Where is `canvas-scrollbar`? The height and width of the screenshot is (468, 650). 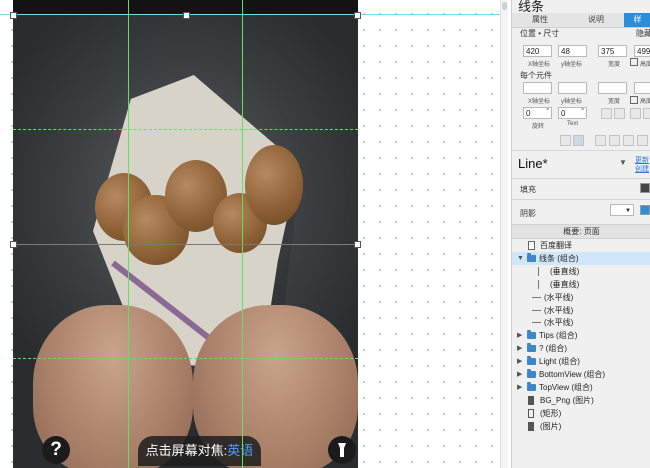
canvas-scrollbar is located at coordinates (504, 234).